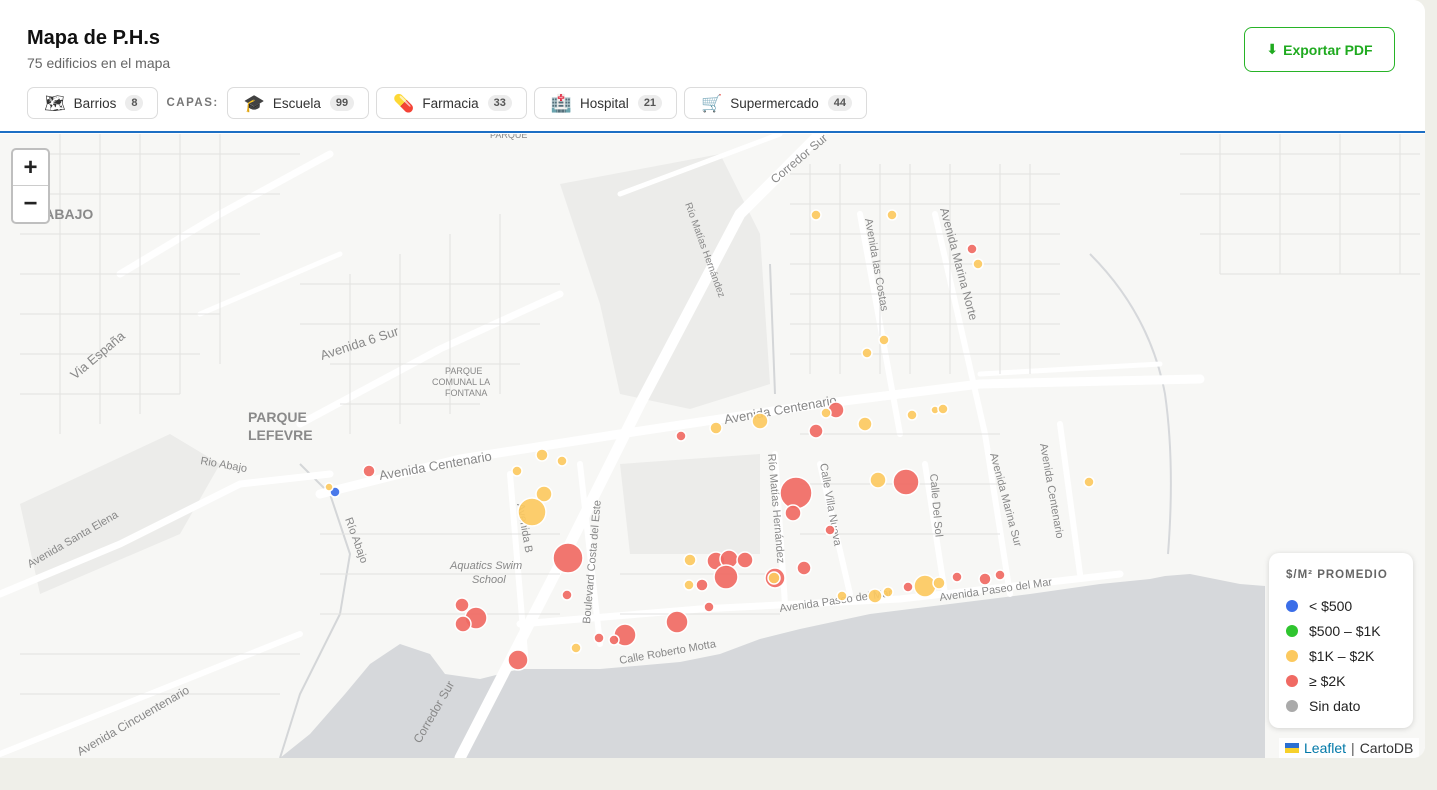 Image resolution: width=1437 pixels, height=790 pixels. What do you see at coordinates (489, 580) in the screenshot?
I see `map-label: School` at bounding box center [489, 580].